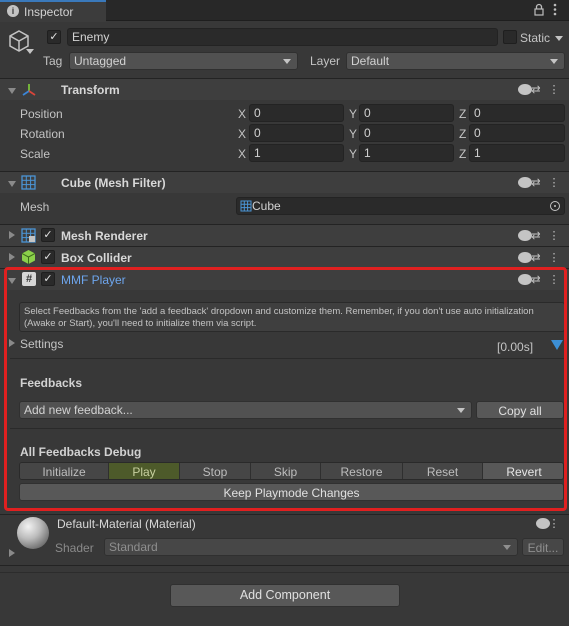 Image resolution: width=569 pixels, height=626 pixels. What do you see at coordinates (183, 61) in the screenshot?
I see `tag-dropdown: Untagged` at bounding box center [183, 61].